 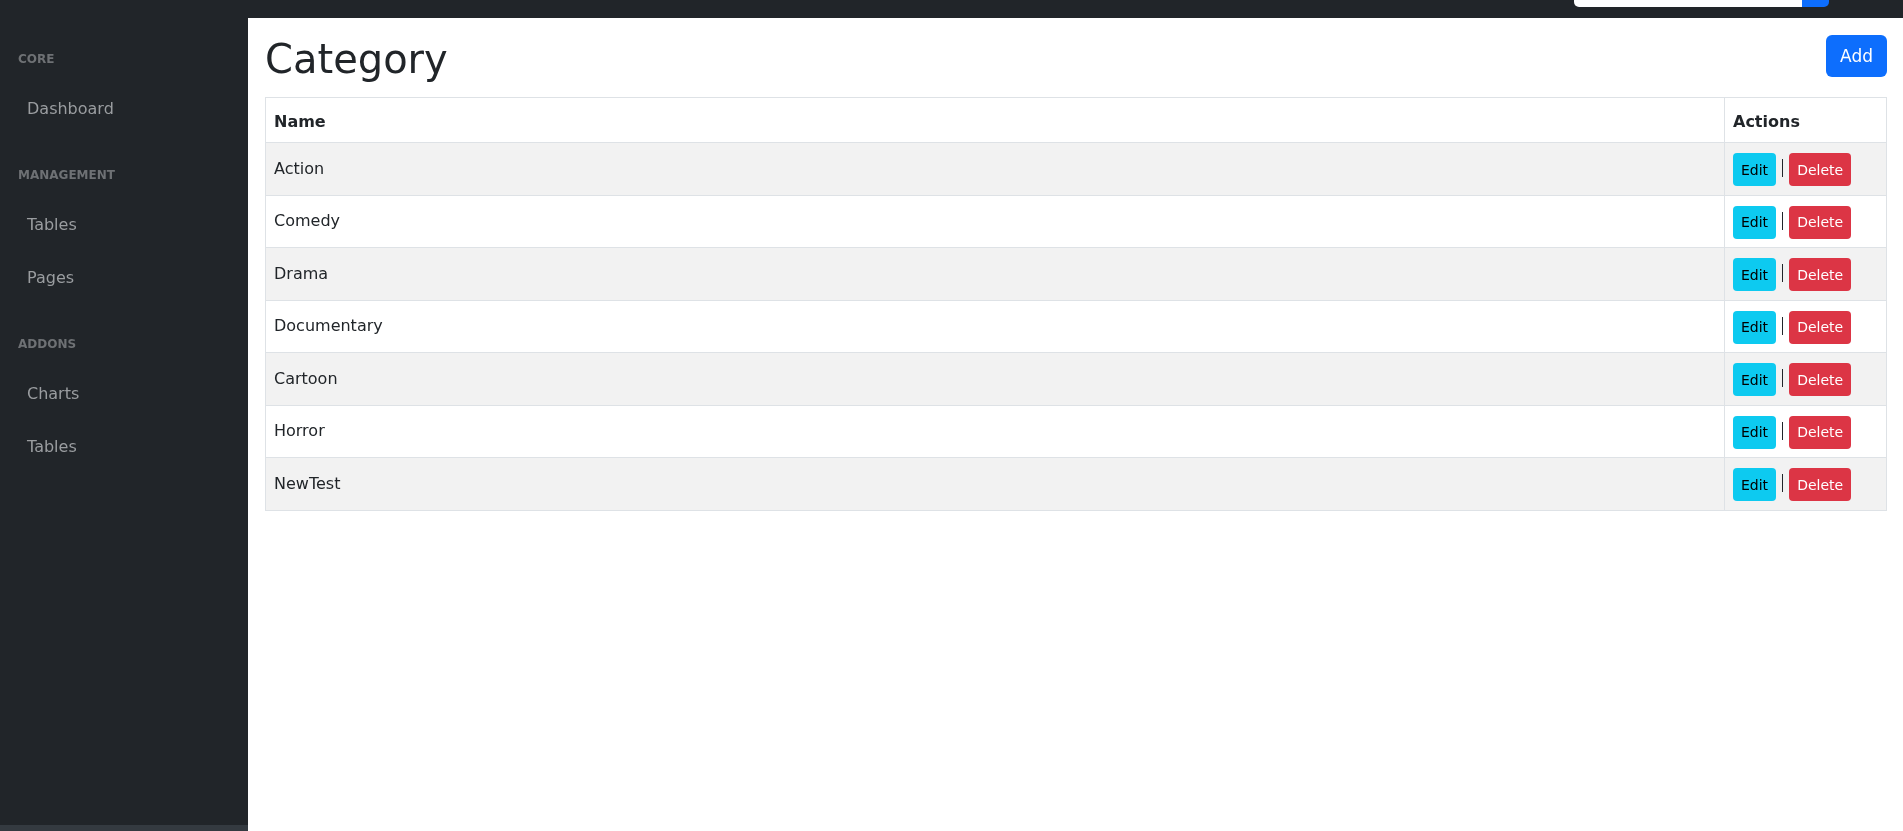 What do you see at coordinates (995, 221) in the screenshot?
I see `table-cell: Comedy` at bounding box center [995, 221].